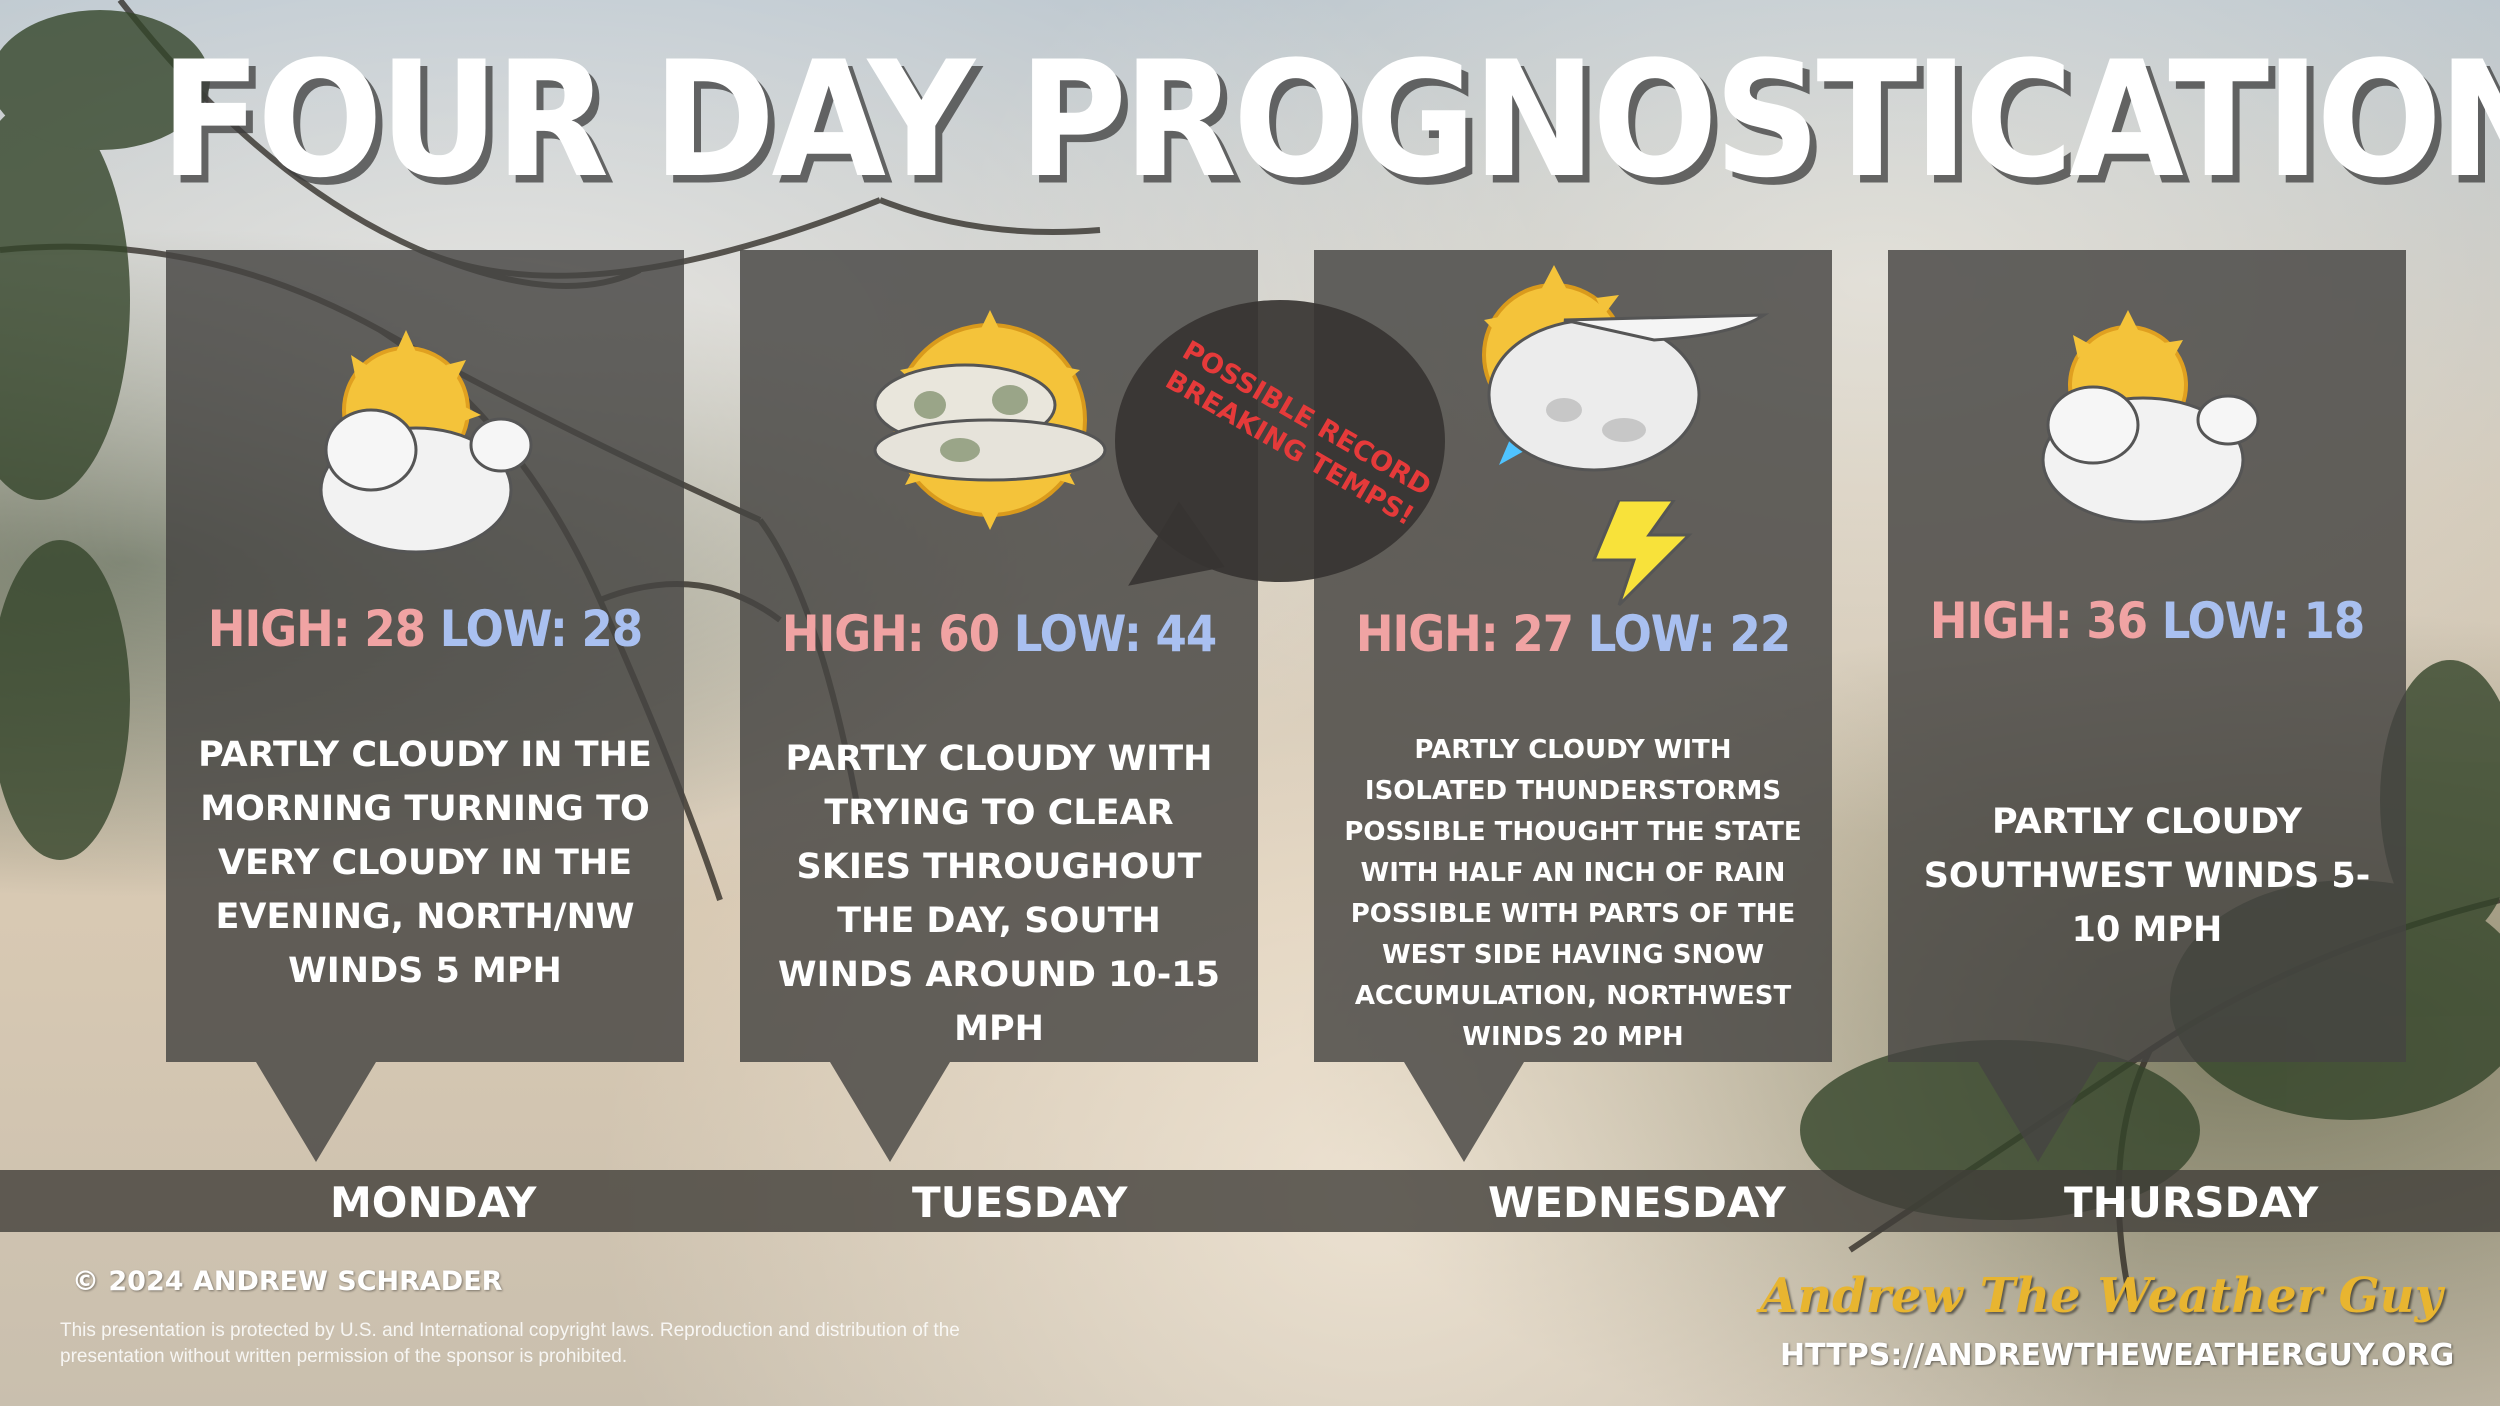 Image resolution: width=2500 pixels, height=1406 pixels. I want to click on temperature-line: HIGH: 60 LOW: 44, so click(999, 634).